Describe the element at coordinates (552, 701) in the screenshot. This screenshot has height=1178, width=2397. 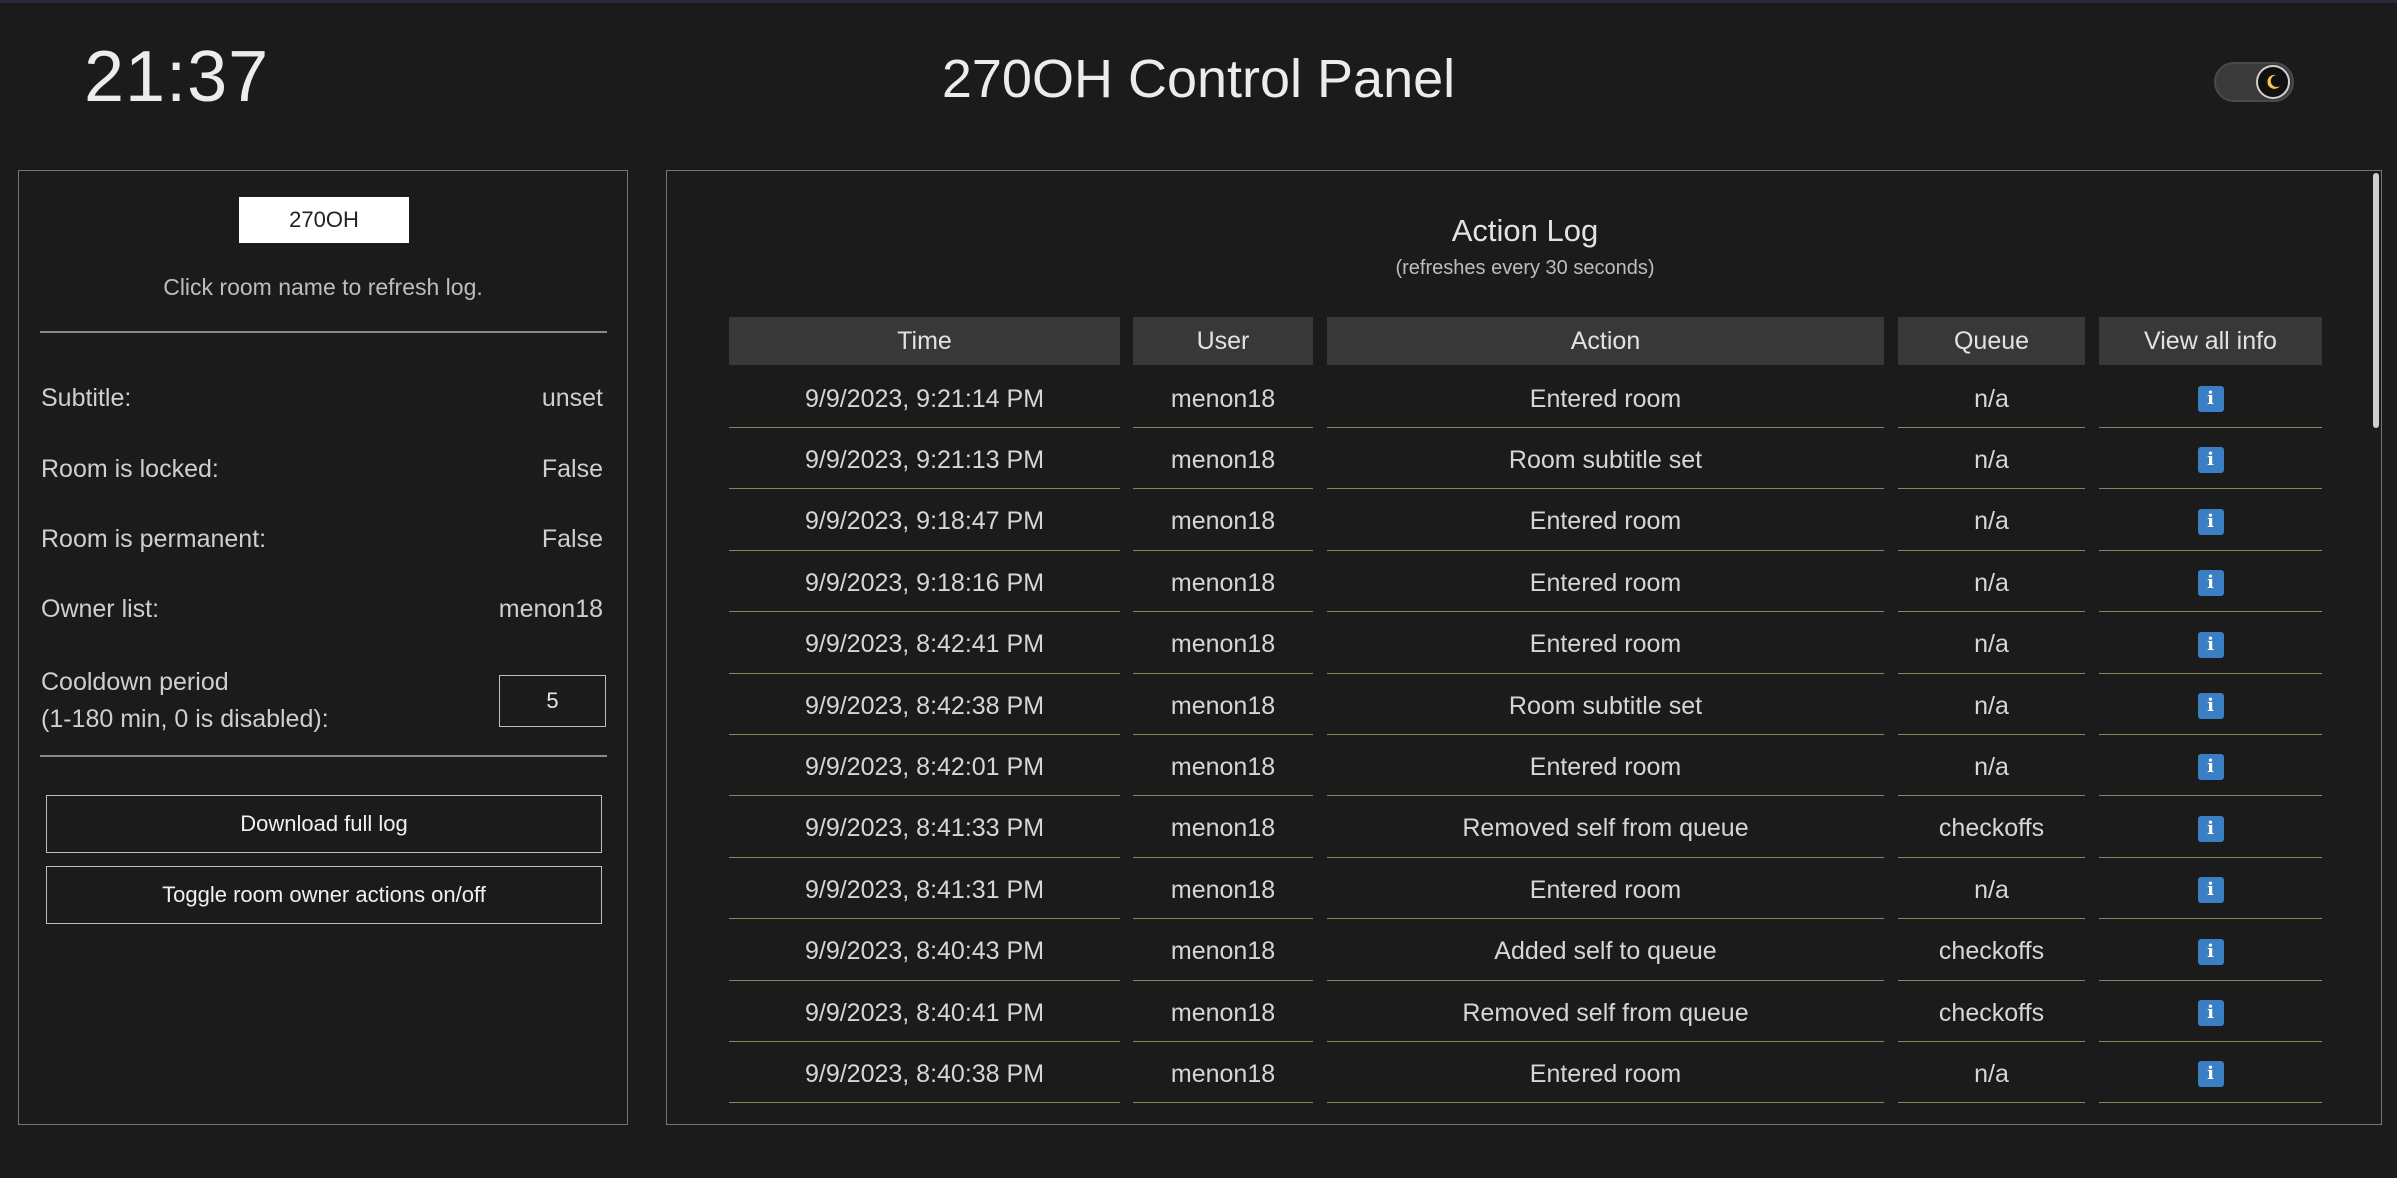
I see `cooldown-input` at that location.